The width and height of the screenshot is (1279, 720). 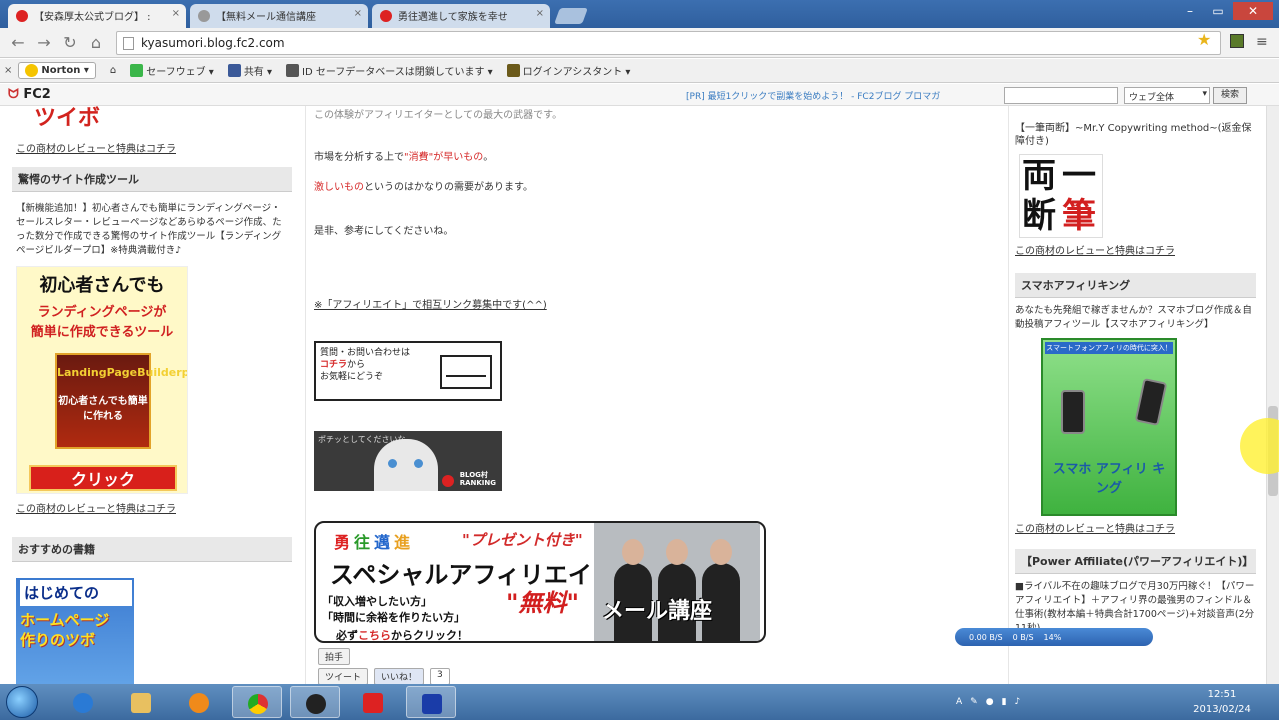 I want to click on present-label: "プレゼント付き", so click(x=522, y=540).